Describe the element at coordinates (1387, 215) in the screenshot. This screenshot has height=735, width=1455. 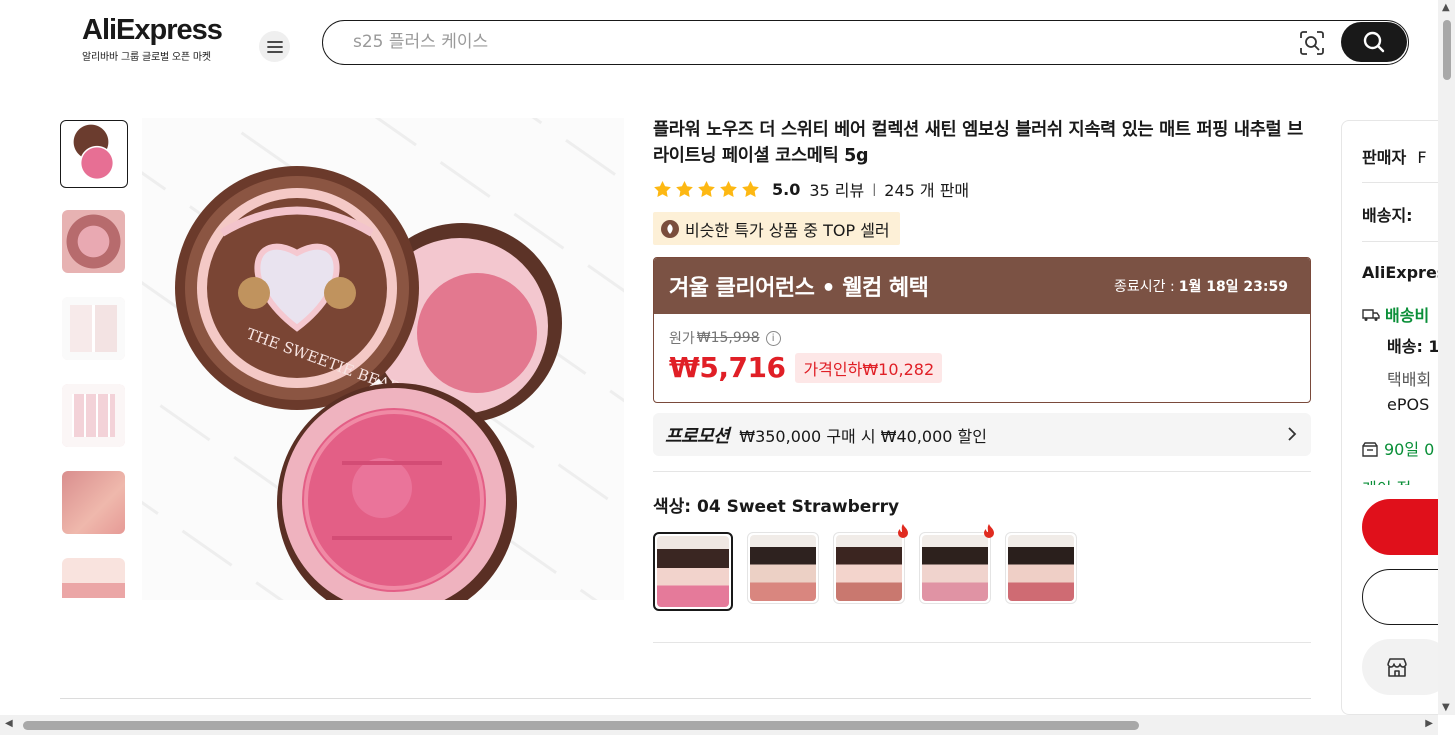
I see `ship-to-label: 배송지:` at that location.